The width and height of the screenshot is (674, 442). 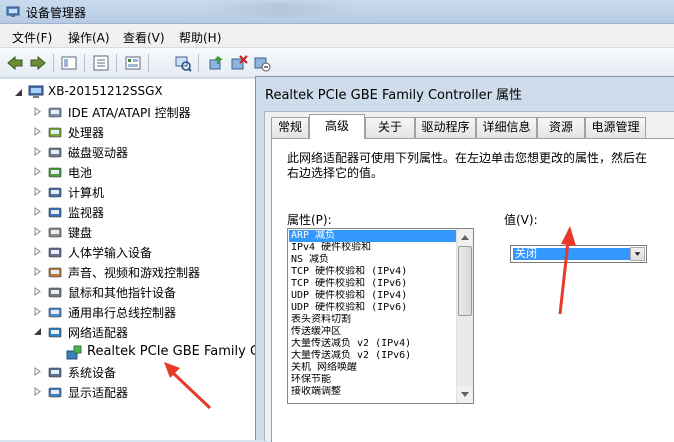 I want to click on scroll-up-icon, so click(x=465, y=237).